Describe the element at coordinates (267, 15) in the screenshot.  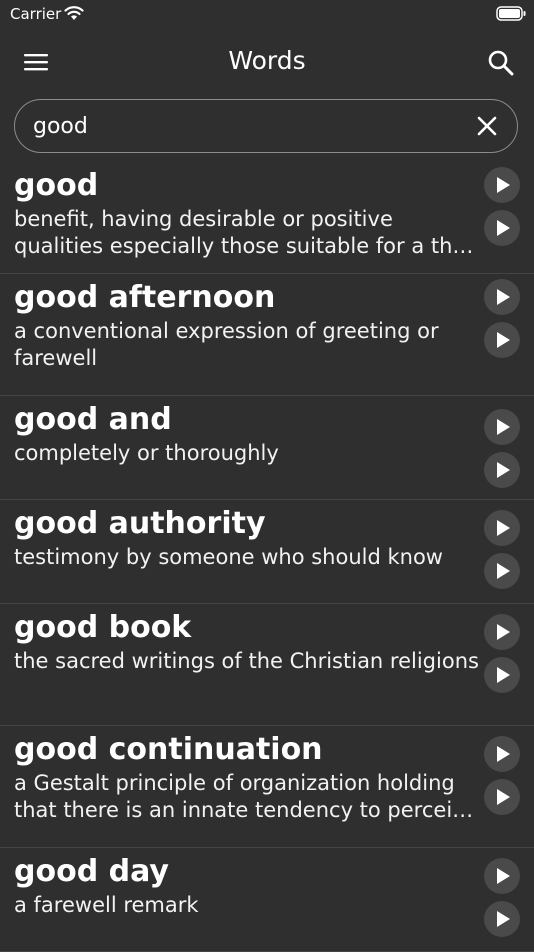
I see `status-bar: Carrier` at that location.